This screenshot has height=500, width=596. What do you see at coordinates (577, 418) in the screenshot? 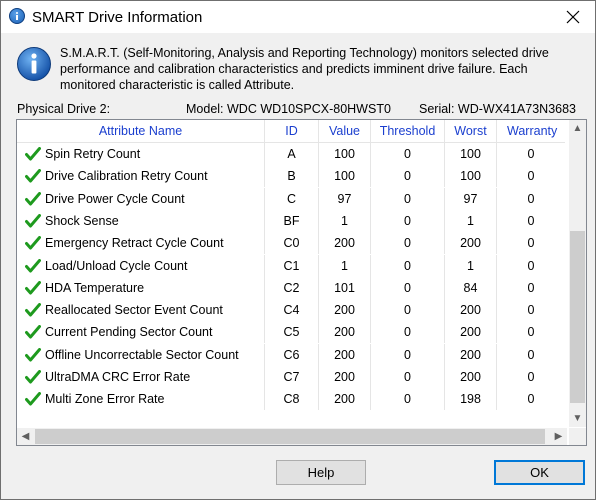
I see `scroll-down-icon: ▼` at bounding box center [577, 418].